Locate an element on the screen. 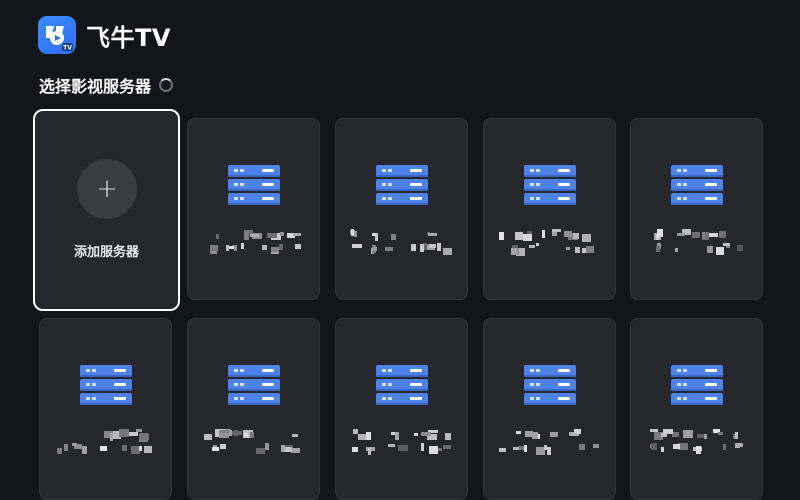 Image resolution: width=800 pixels, height=500 pixels. add-server-card: + 添加服务器 is located at coordinates (106, 210).